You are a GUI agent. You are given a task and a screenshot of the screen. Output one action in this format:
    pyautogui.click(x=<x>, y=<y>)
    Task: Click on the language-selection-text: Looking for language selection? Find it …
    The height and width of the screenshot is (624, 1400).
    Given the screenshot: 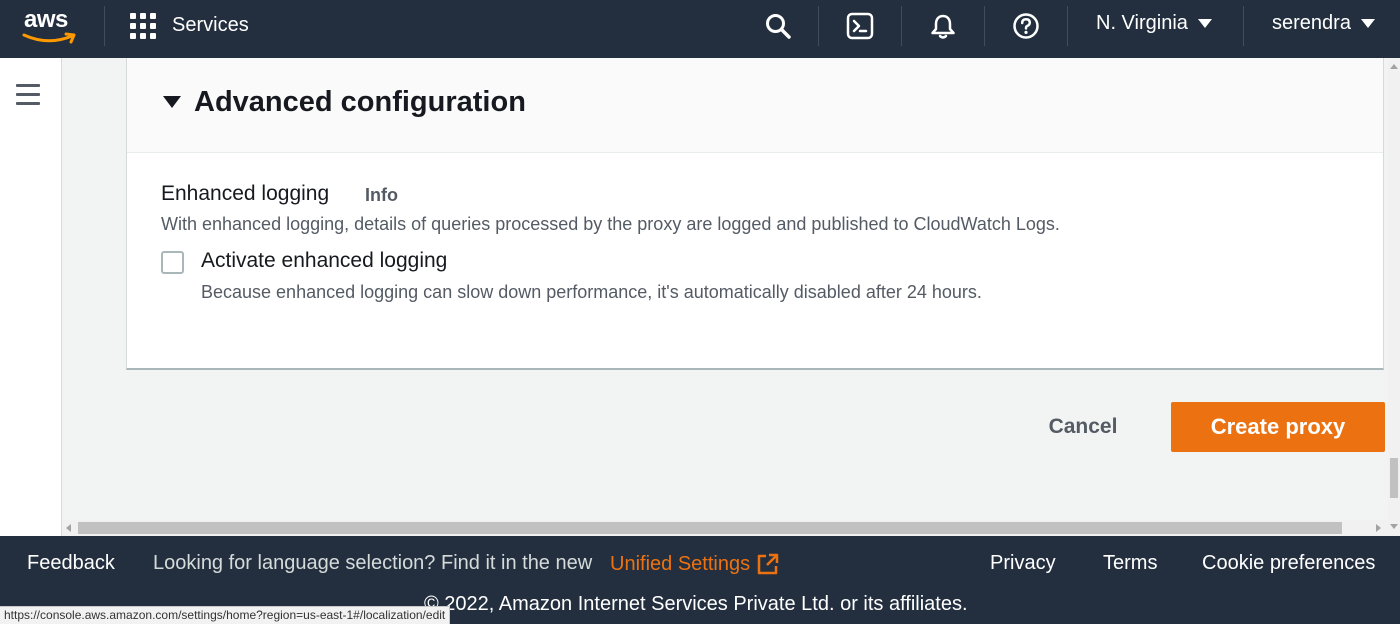 What is the action you would take?
    pyautogui.click(x=373, y=563)
    